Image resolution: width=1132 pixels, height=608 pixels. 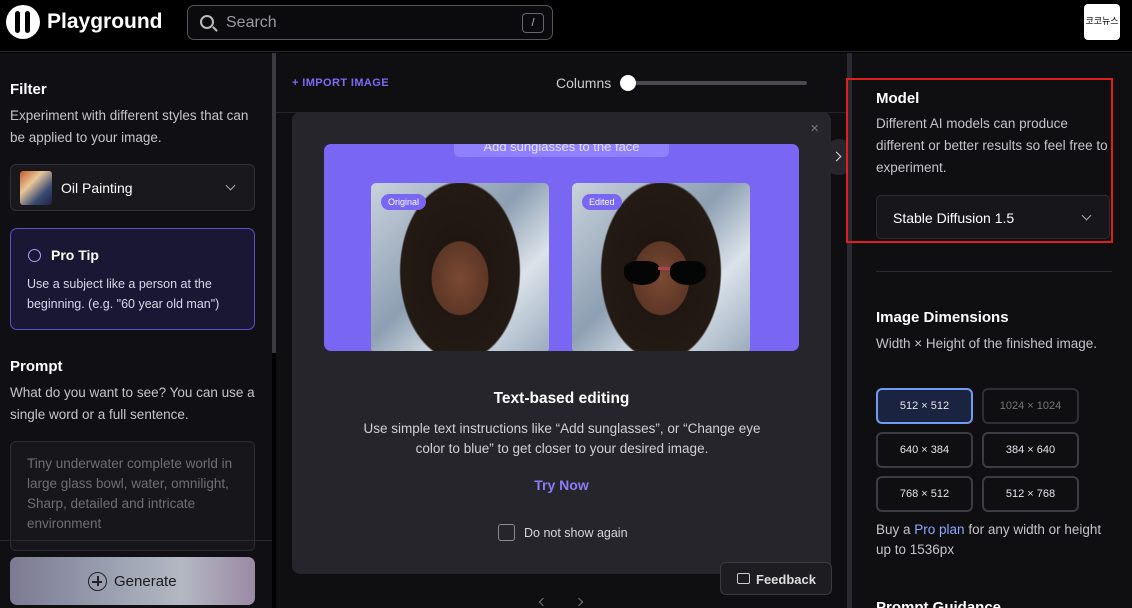 I want to click on edited-photo: Edited, so click(x=661, y=267).